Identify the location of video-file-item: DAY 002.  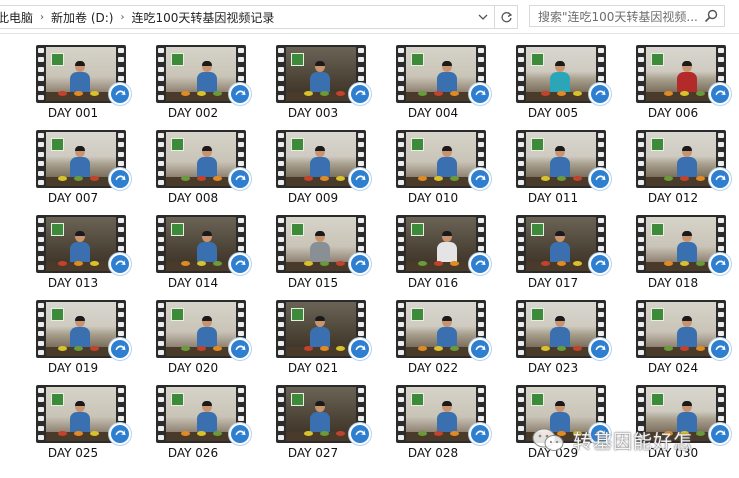
(193, 76).